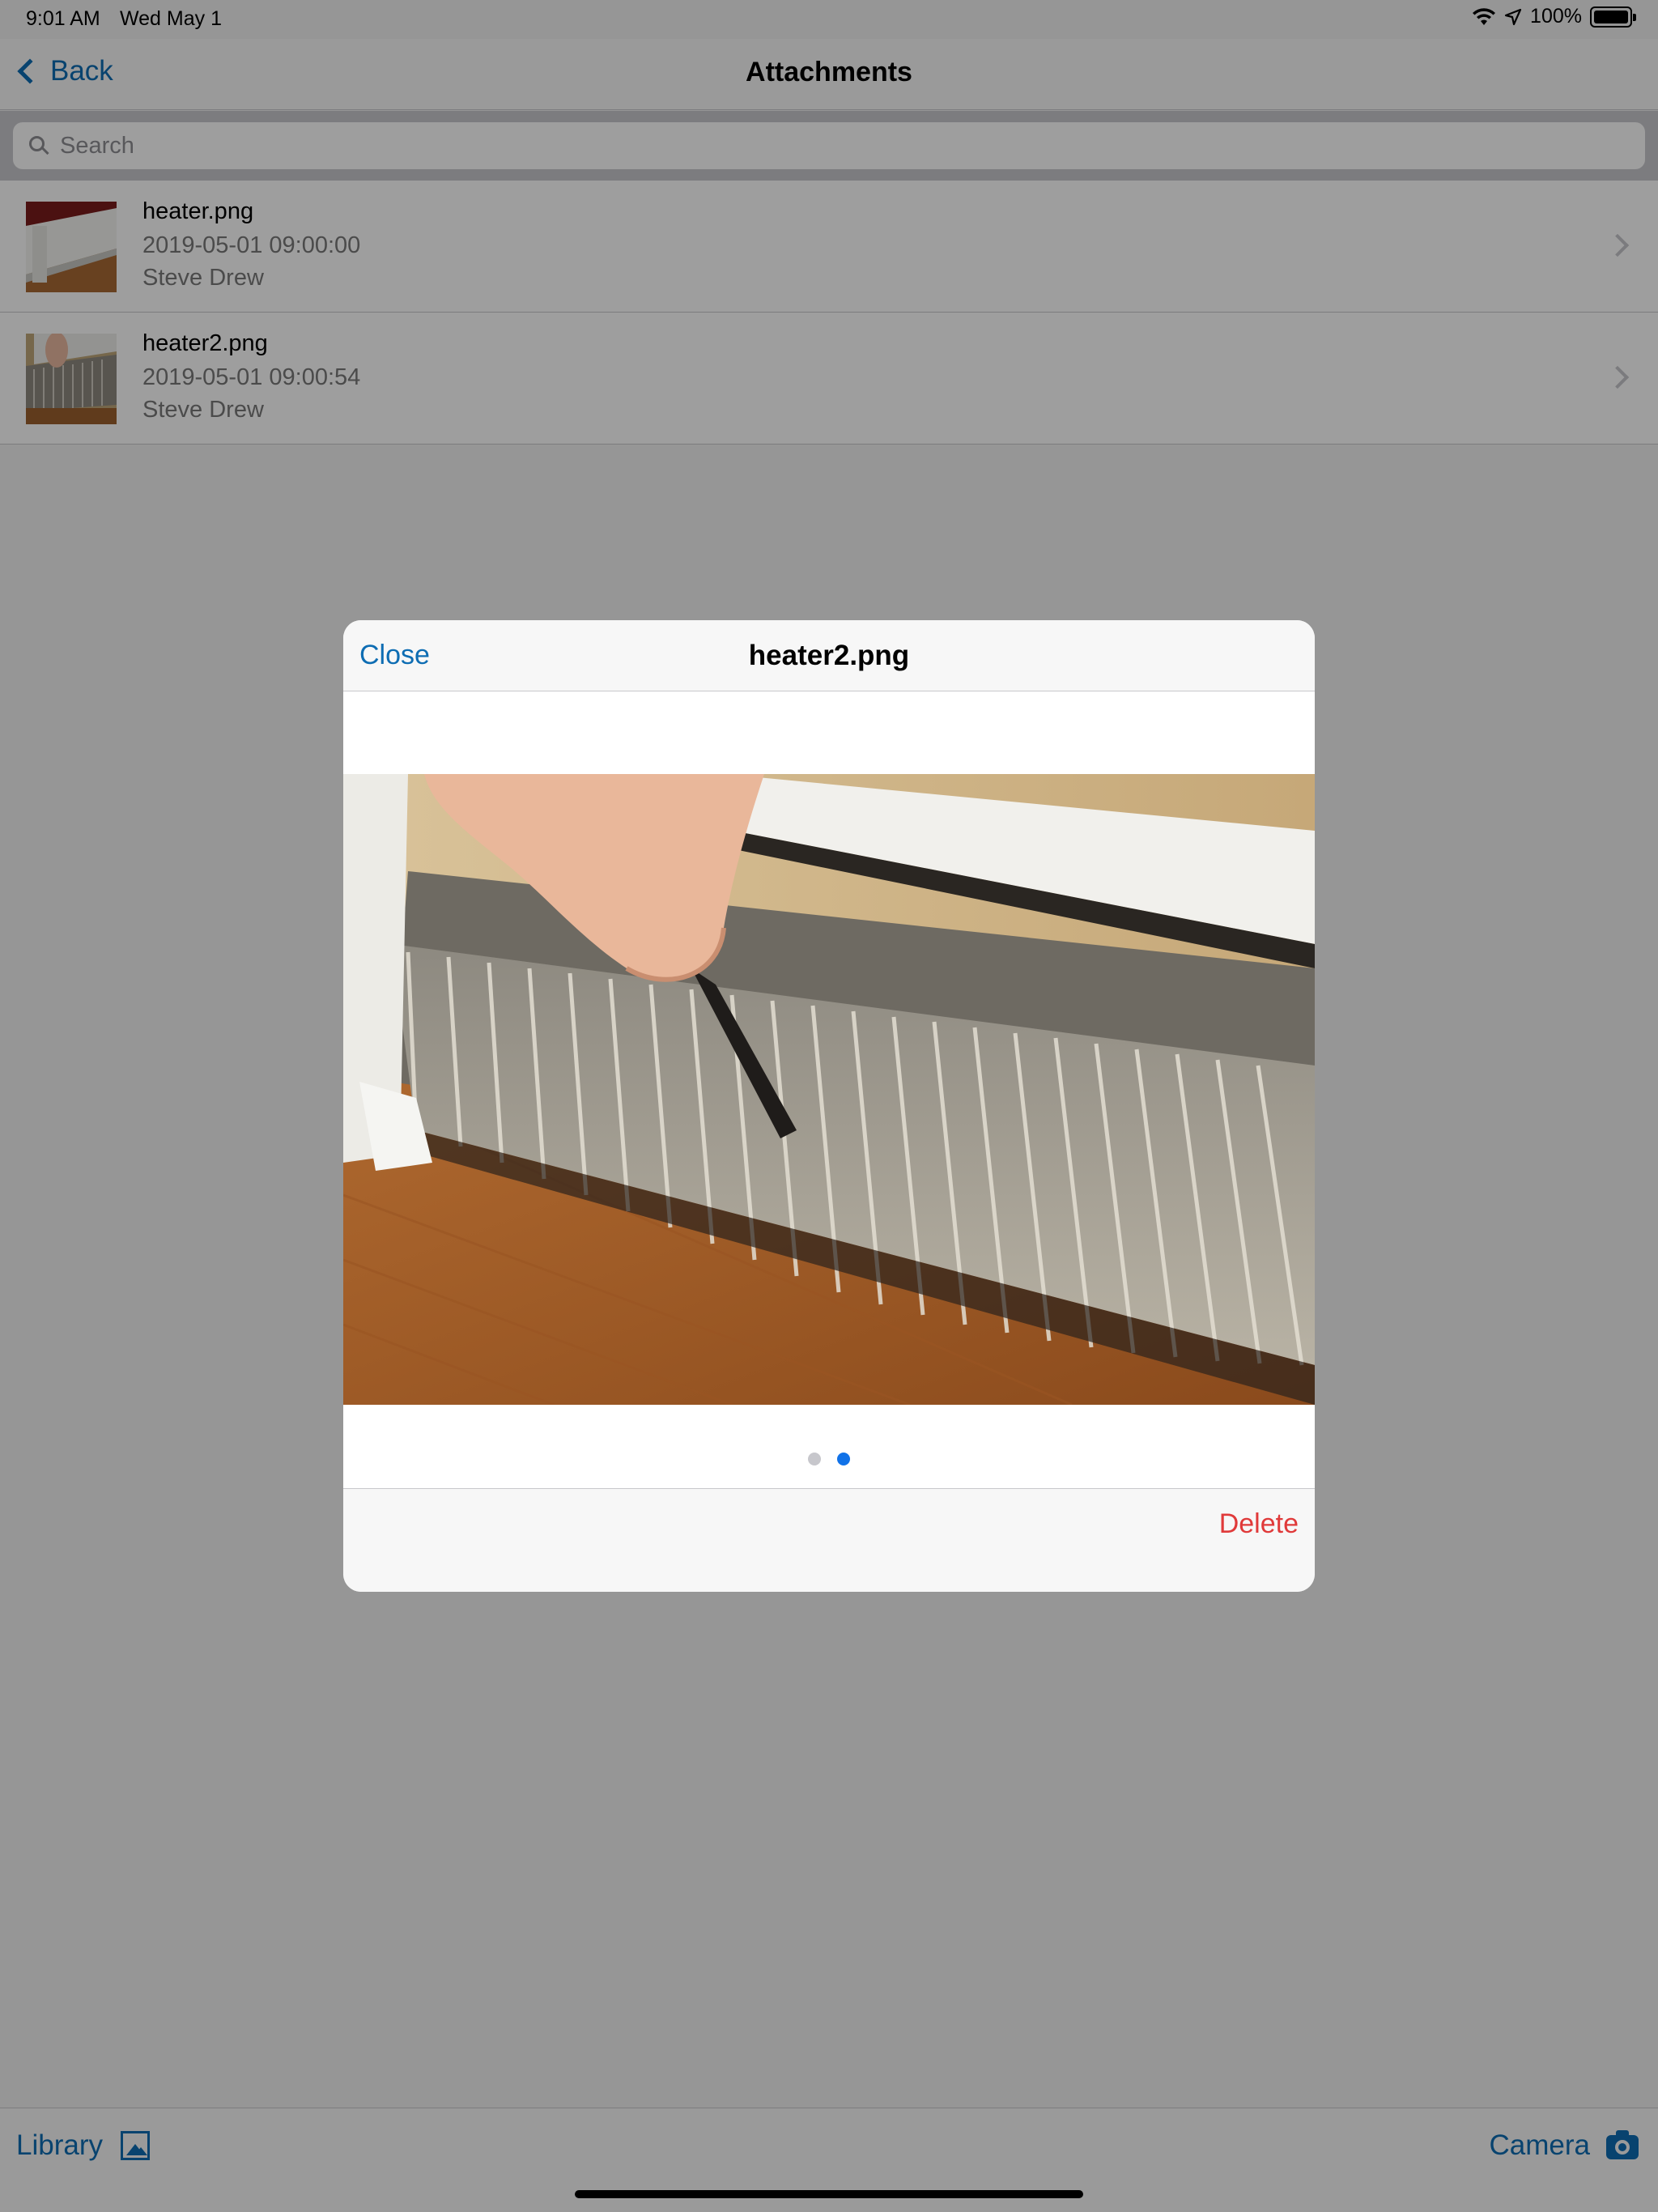 This screenshot has width=1658, height=2212. I want to click on page-dot, so click(814, 1459).